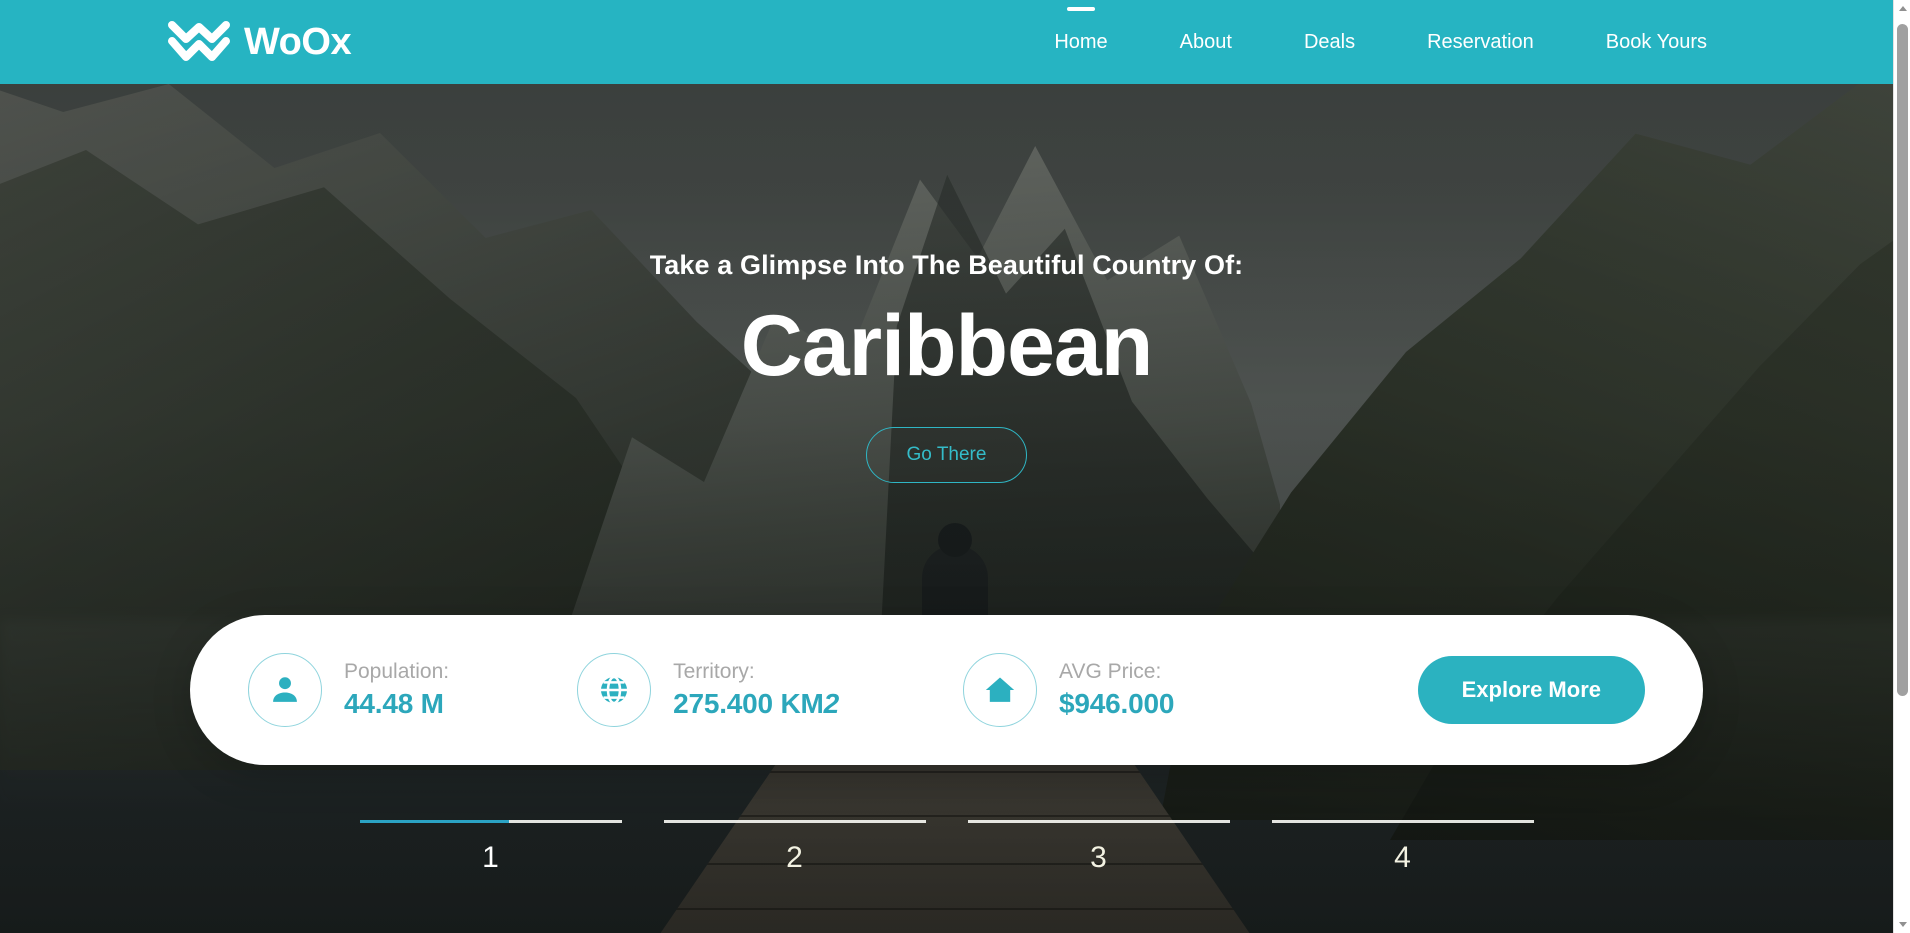 This screenshot has height=933, width=1910. Describe the element at coordinates (397, 671) in the screenshot. I see `stat-label-population: Population:` at that location.